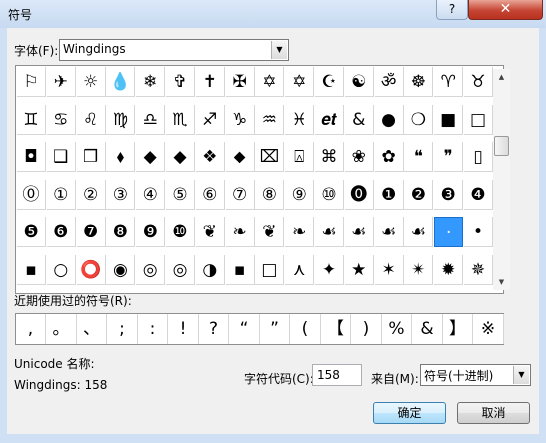 This screenshot has height=443, width=546. Describe the element at coordinates (151, 194) in the screenshot. I see `symbol-cell: ④` at that location.